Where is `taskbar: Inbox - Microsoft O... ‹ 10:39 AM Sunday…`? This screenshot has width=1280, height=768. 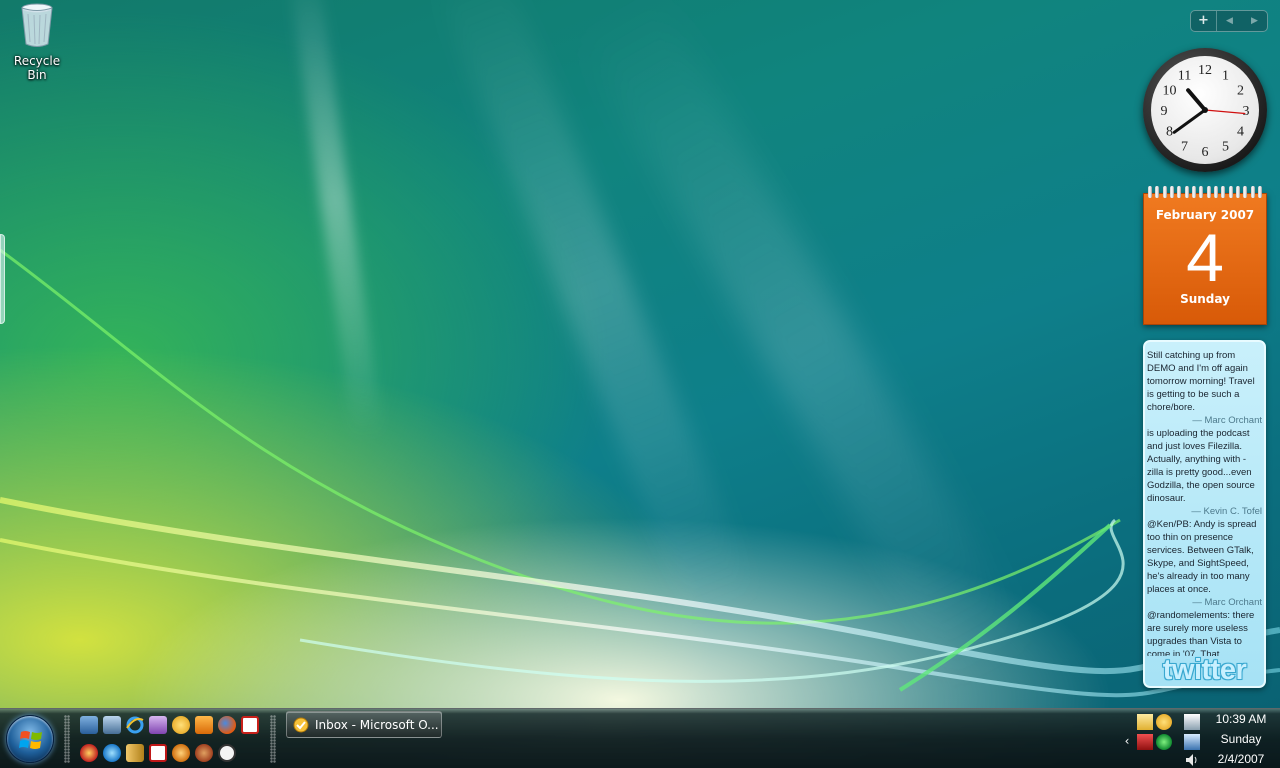 taskbar: Inbox - Microsoft O... ‹ 10:39 AM Sunday… is located at coordinates (640, 738).